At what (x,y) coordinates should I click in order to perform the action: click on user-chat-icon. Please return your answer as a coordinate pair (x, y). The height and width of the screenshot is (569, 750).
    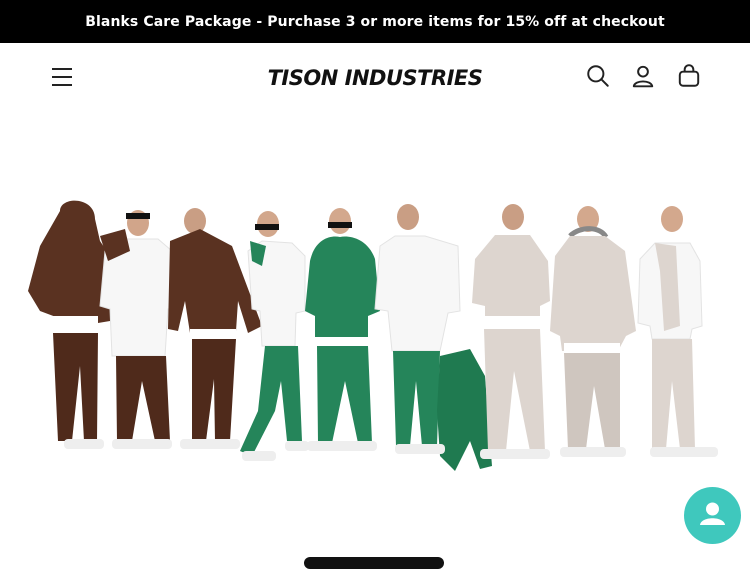
    Looking at the image, I should click on (712, 513).